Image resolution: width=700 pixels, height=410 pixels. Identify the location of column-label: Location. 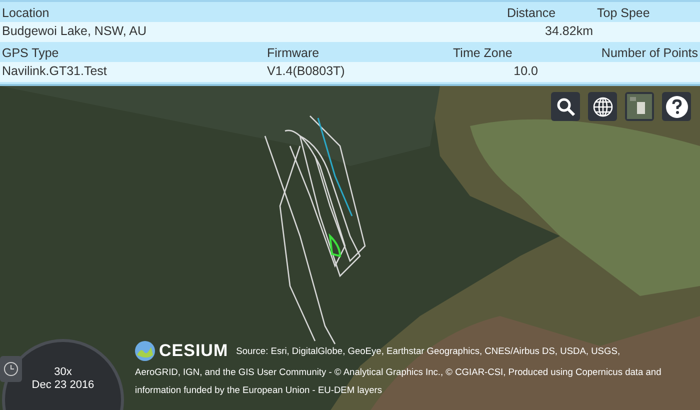
(25, 13).